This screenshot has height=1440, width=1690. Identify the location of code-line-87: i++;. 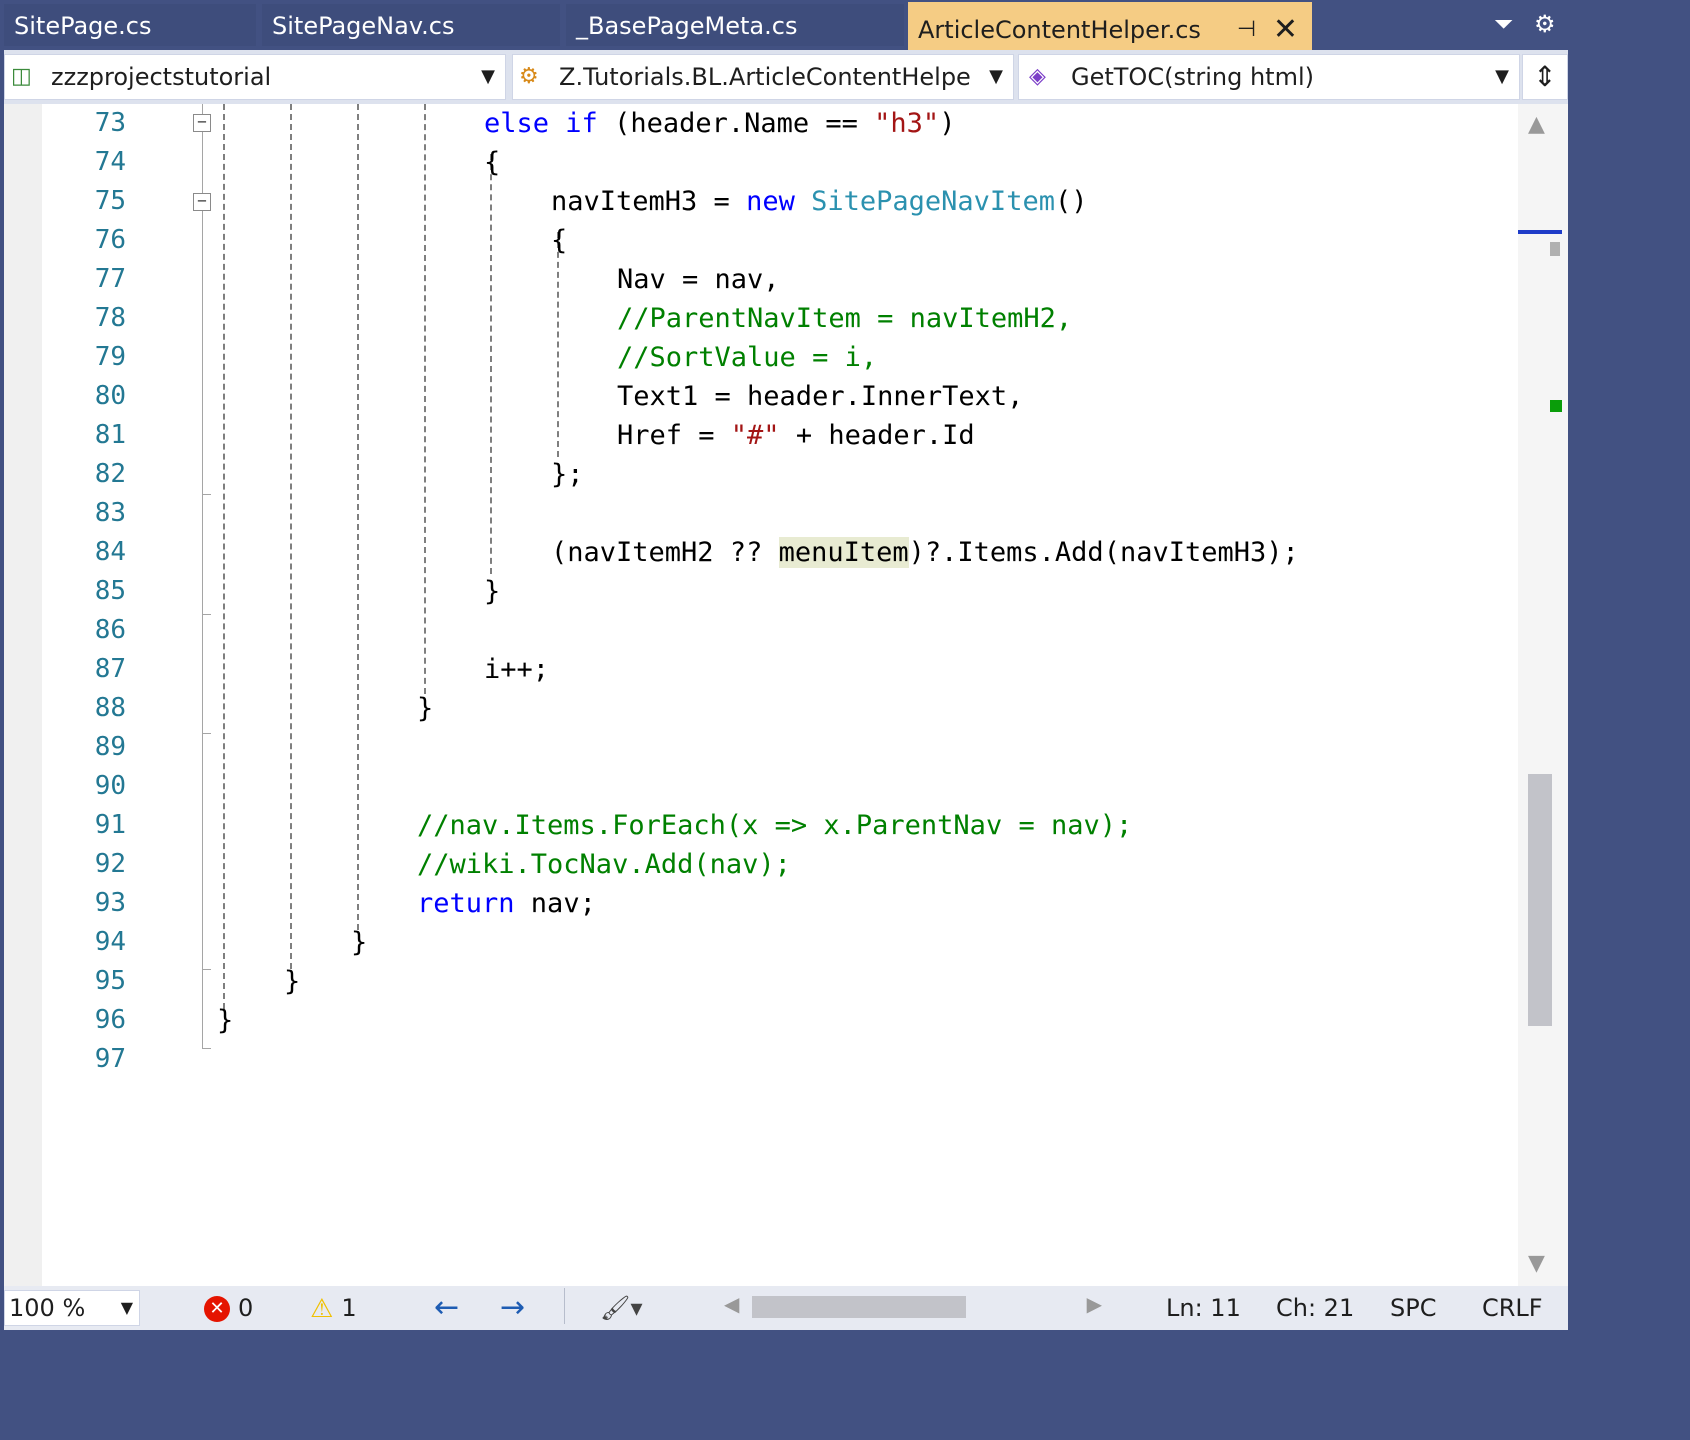
(517, 669).